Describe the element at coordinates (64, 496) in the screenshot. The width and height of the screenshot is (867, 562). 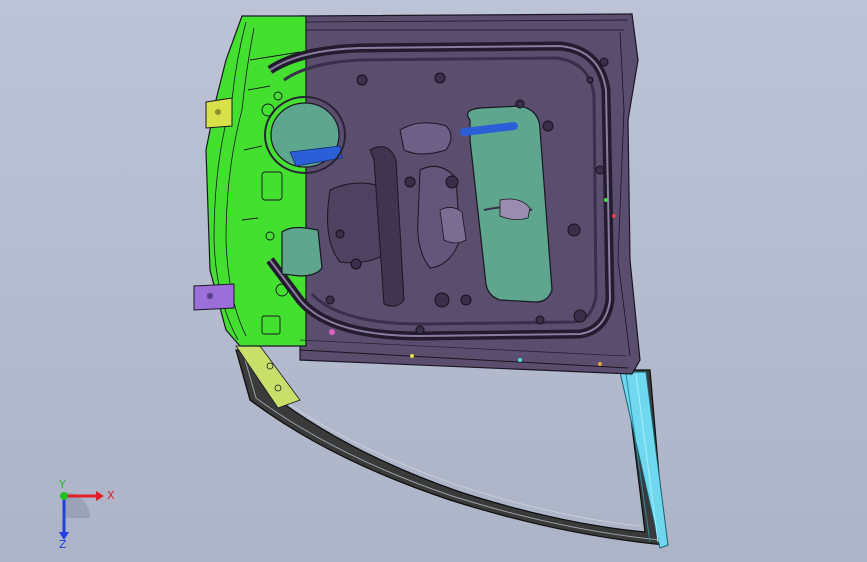
I see `y-axis-dot` at that location.